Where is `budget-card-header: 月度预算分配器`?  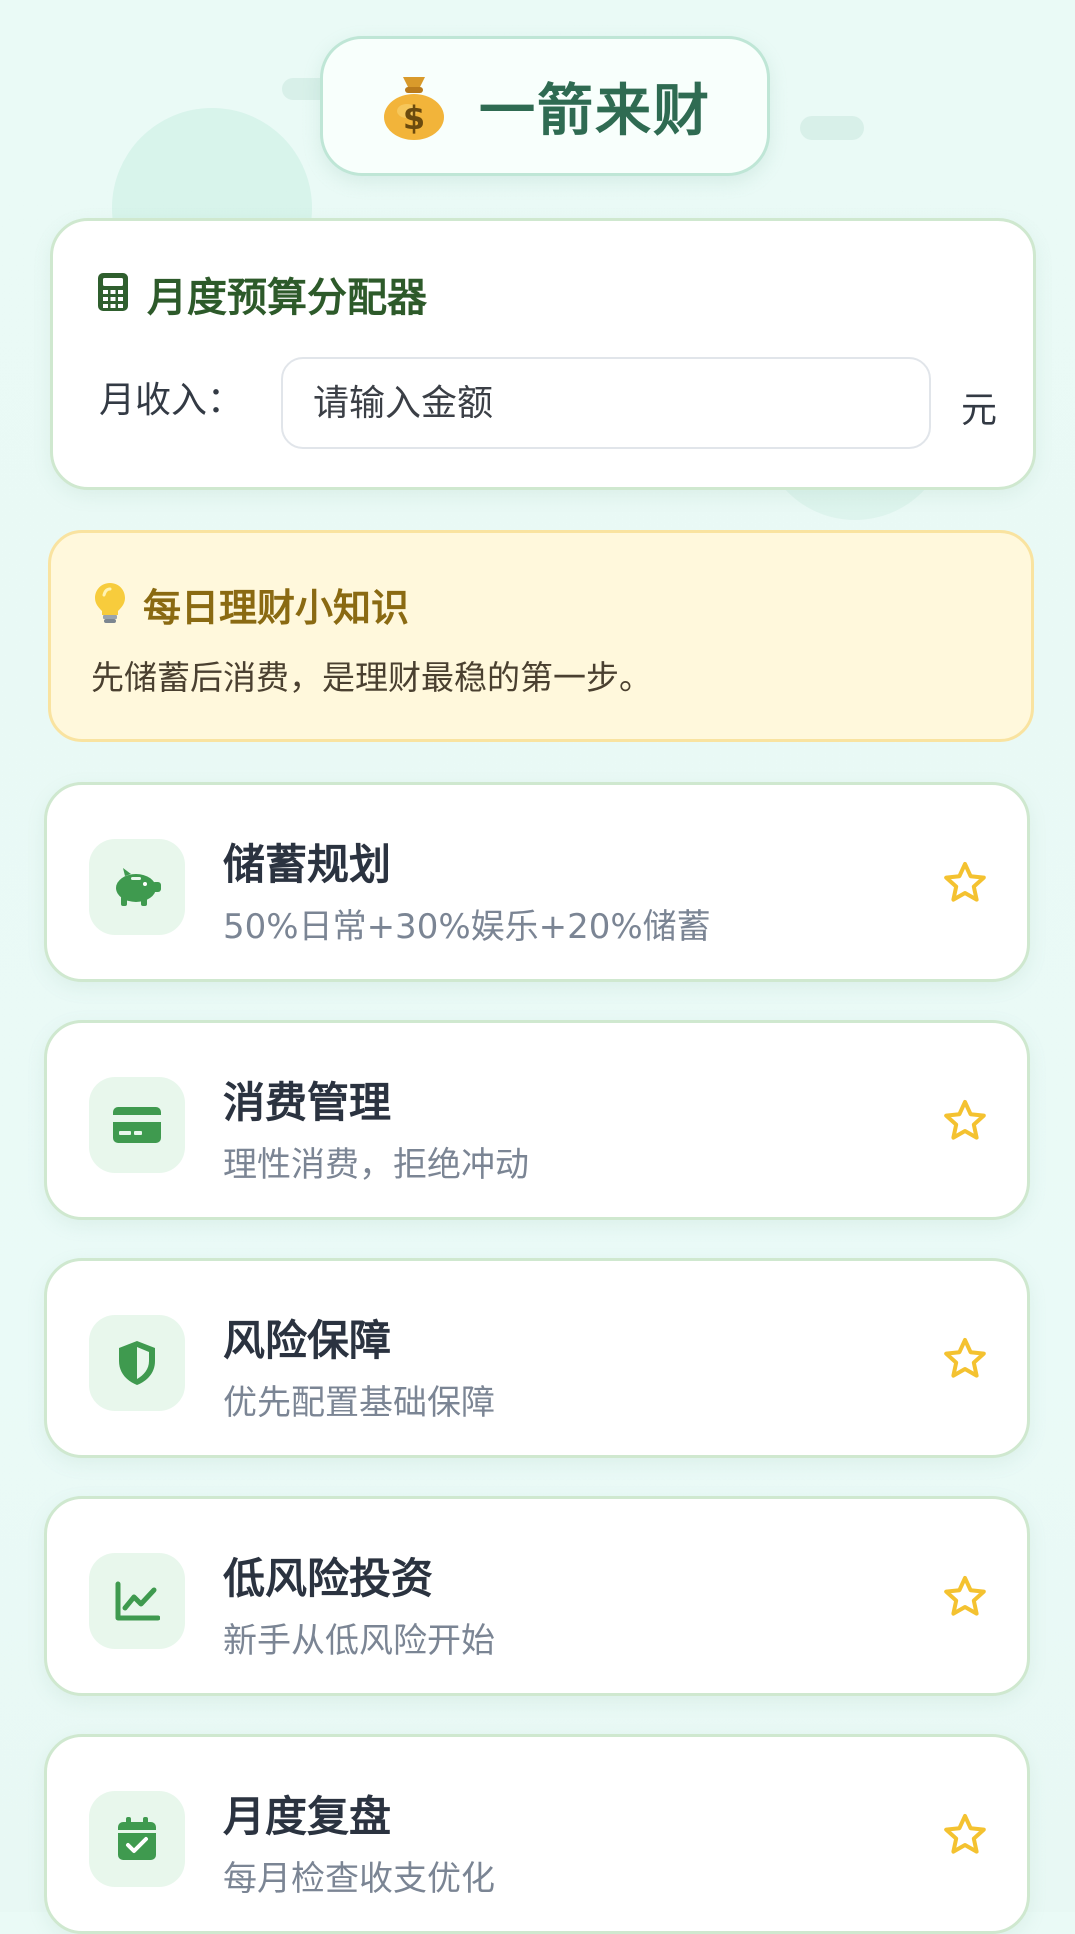
budget-card-header: 月度预算分配器 is located at coordinates (262, 294).